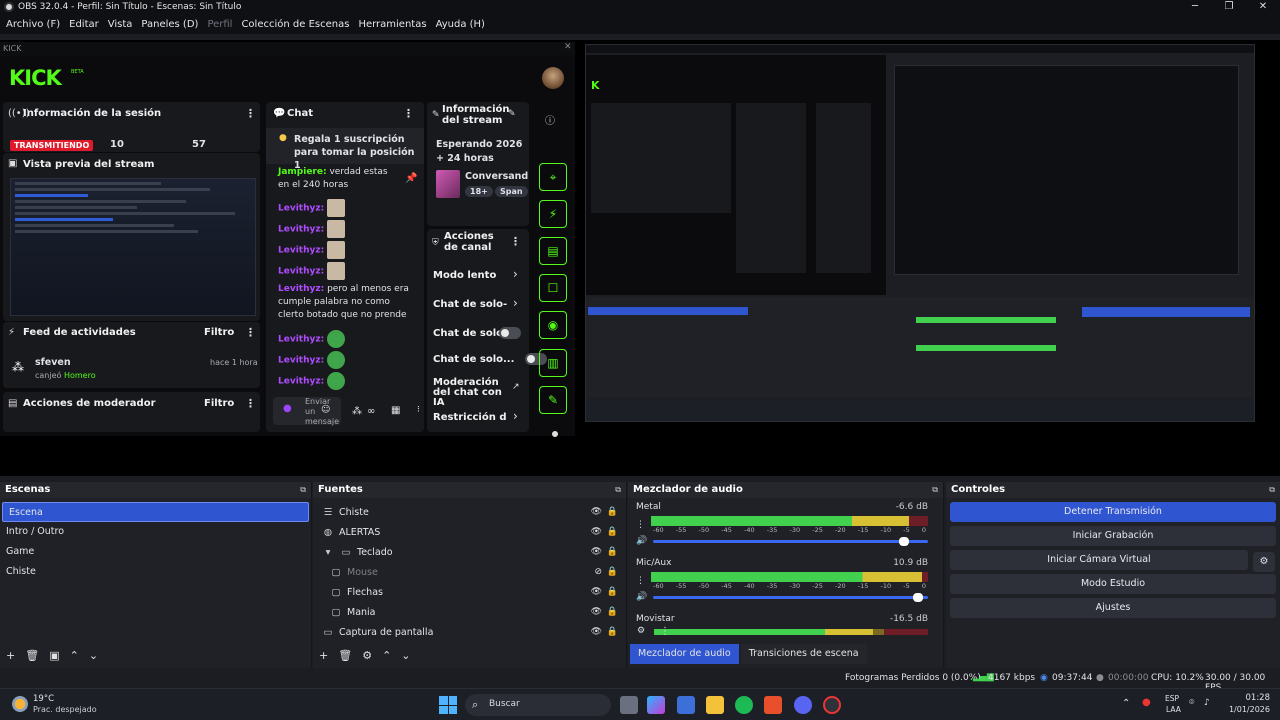 The height and width of the screenshot is (720, 1280). Describe the element at coordinates (684, 654) in the screenshot. I see `tab-audio-mixer: Mezclador de audio` at that location.